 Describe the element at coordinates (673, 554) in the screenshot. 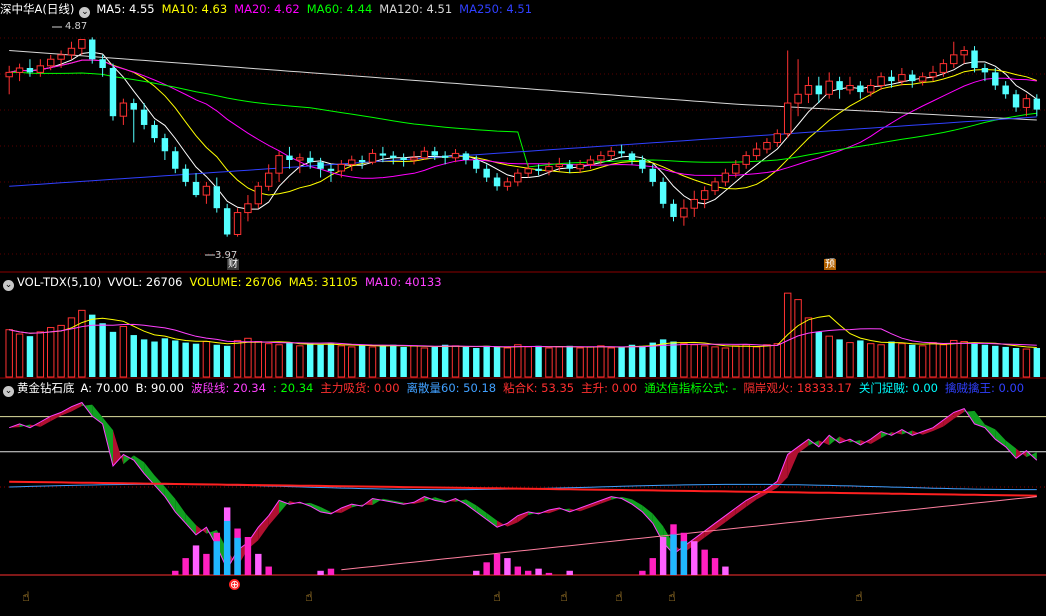

I see `diamond-bottom-bar` at that location.